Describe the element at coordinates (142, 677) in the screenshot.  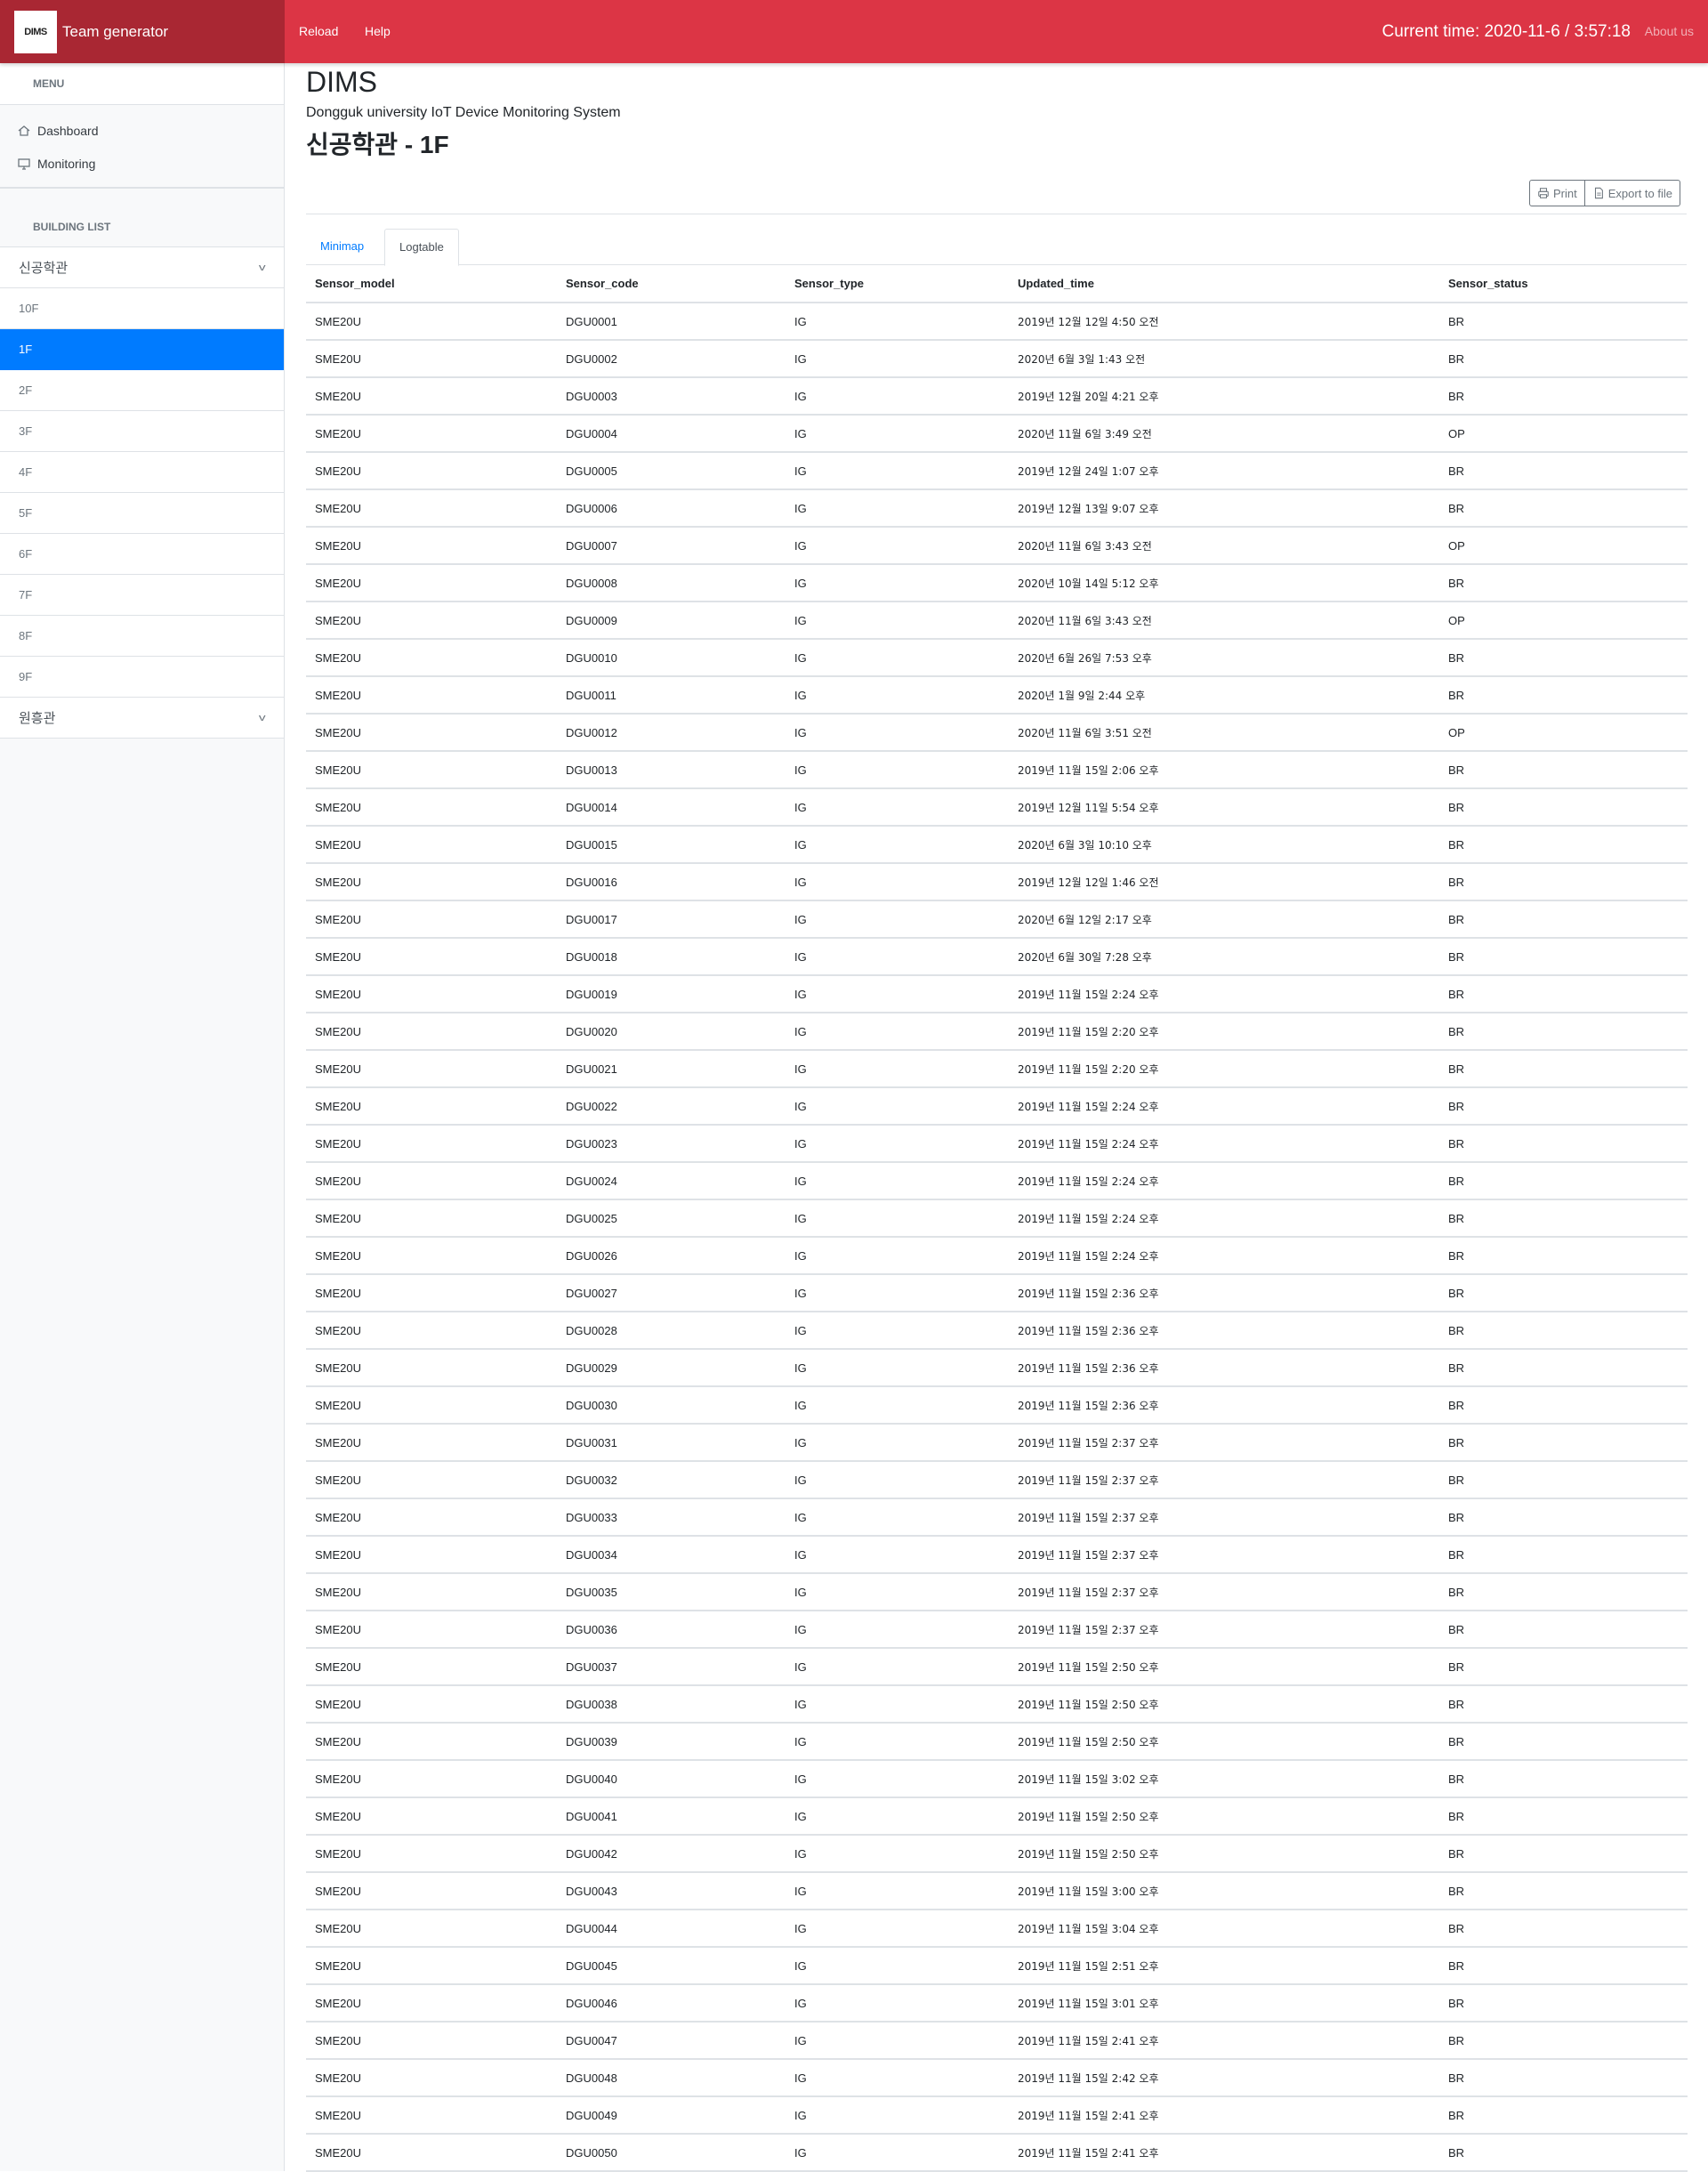
I see `floor-item-9f: 9F` at that location.